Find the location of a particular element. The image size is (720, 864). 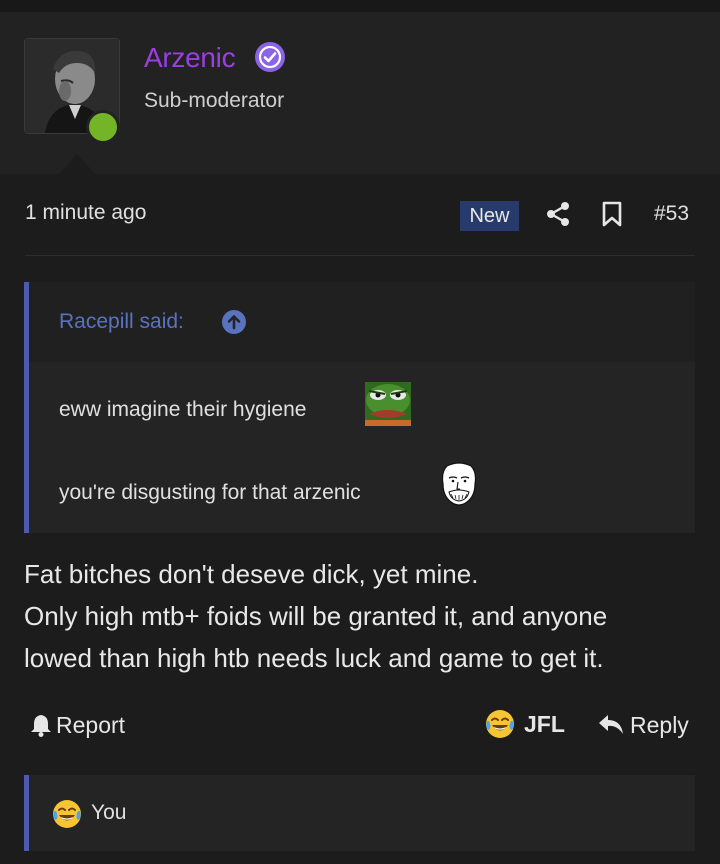

quote-author: Racepill said: is located at coordinates (121, 322).